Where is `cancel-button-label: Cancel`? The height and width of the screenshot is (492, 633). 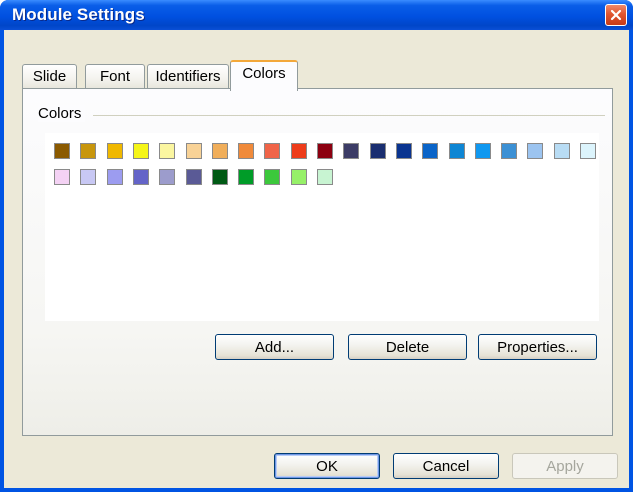 cancel-button-label: Cancel is located at coordinates (446, 466).